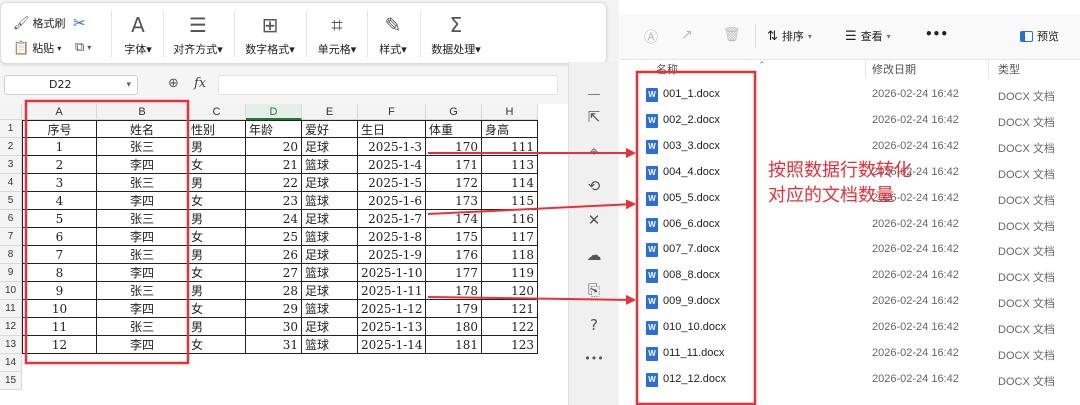  What do you see at coordinates (107, 232) in the screenshot?
I see `highlight-box-columns` at bounding box center [107, 232].